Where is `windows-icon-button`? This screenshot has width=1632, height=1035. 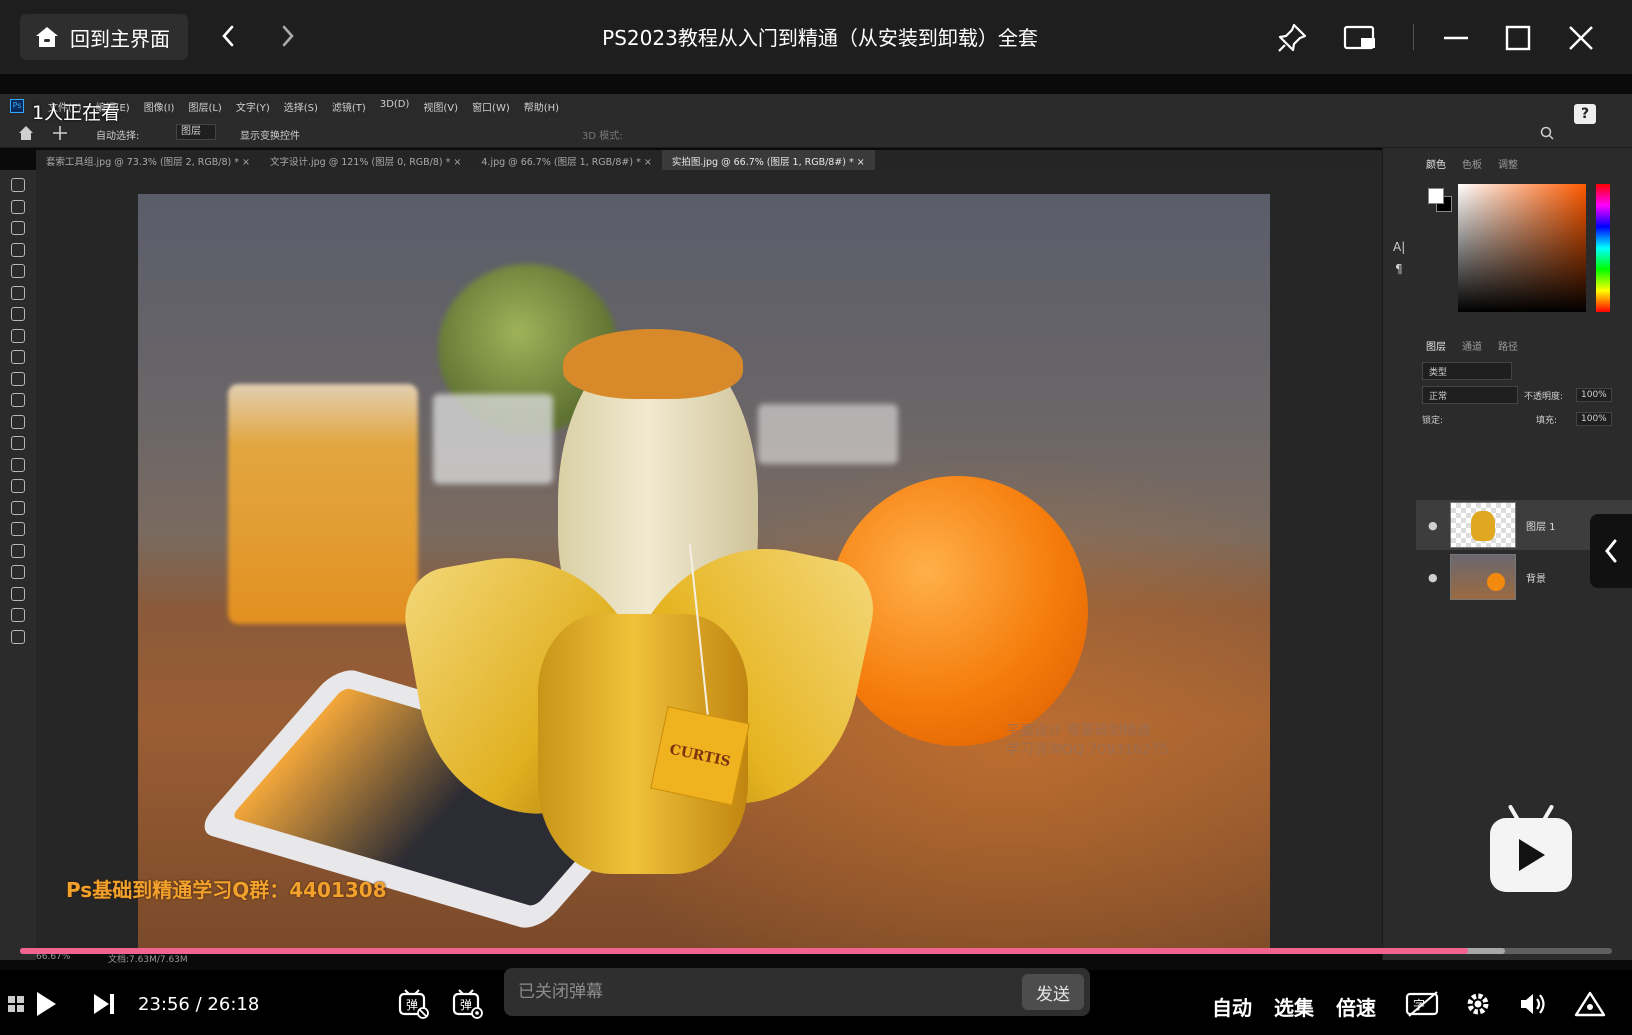 windows-icon-button is located at coordinates (16, 1004).